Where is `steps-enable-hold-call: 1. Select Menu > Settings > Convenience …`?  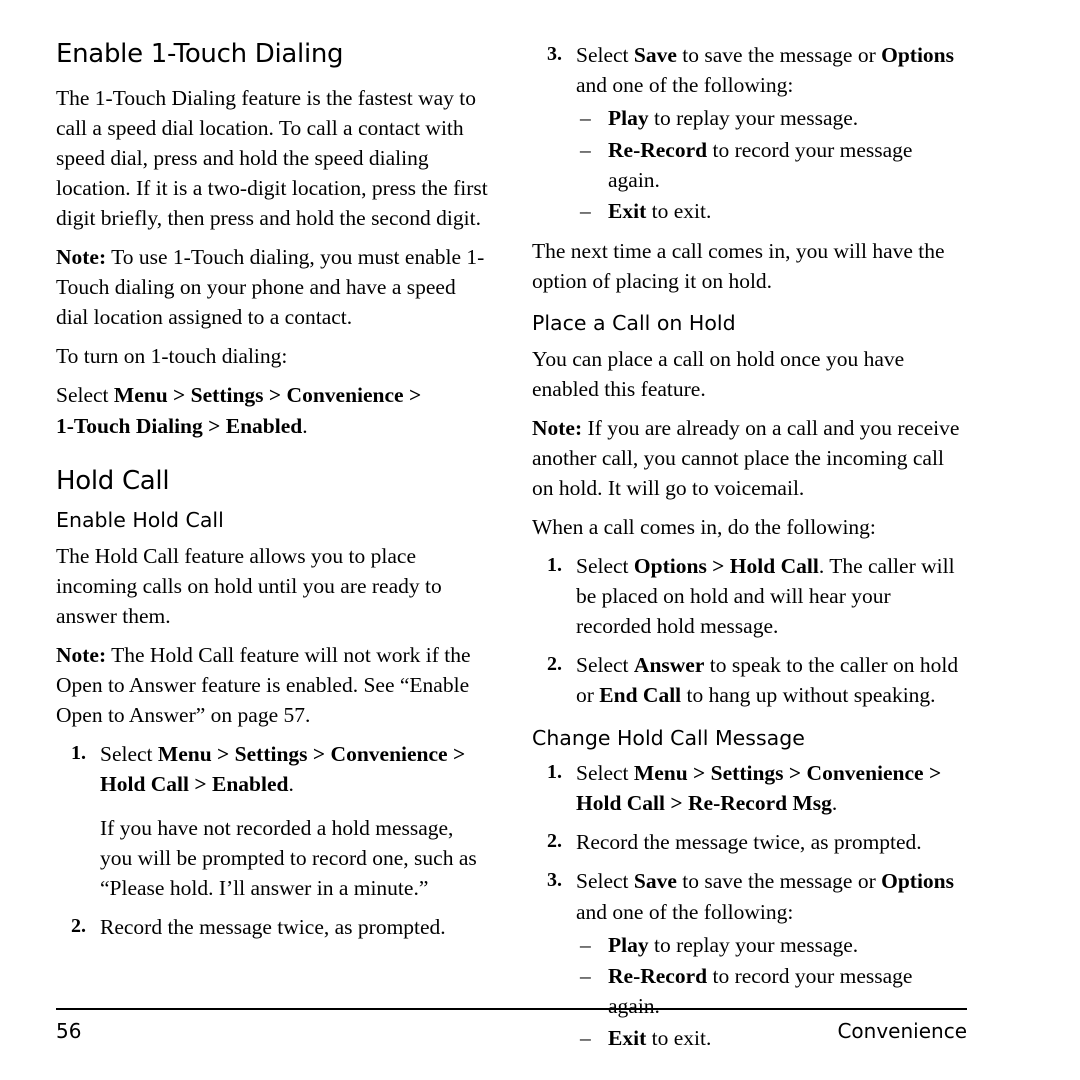 steps-enable-hold-call: 1. Select Menu > Settings > Convenience … is located at coordinates (273, 769).